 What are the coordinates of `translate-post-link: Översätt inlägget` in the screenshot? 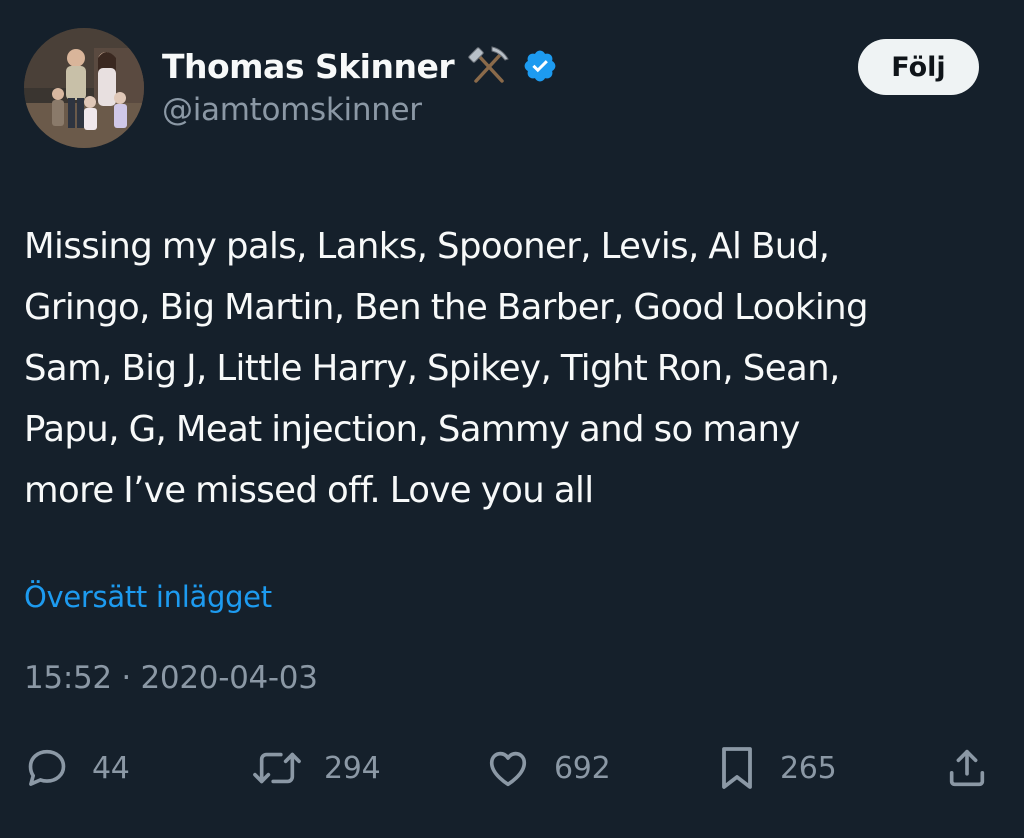 It's located at (148, 597).